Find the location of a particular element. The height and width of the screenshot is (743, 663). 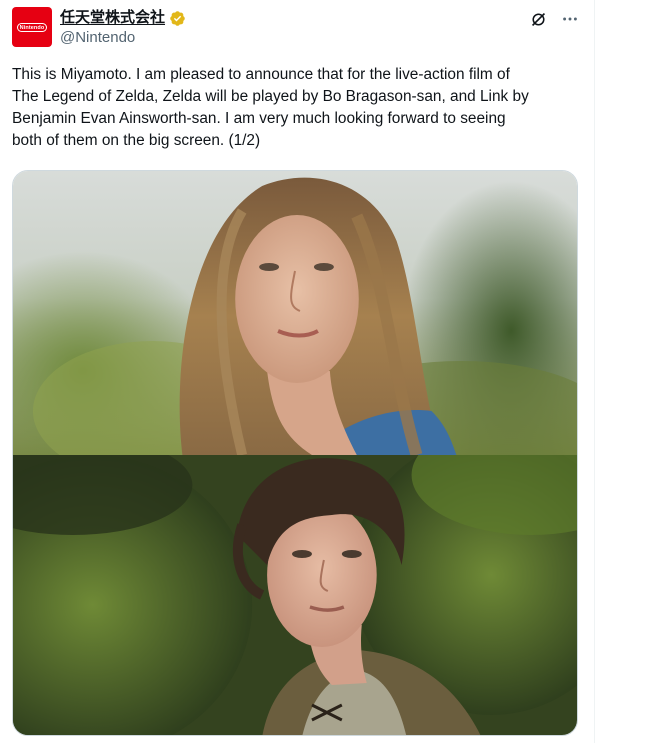

author-block: 任天堂株式会社 @Nintendo is located at coordinates (123, 28).